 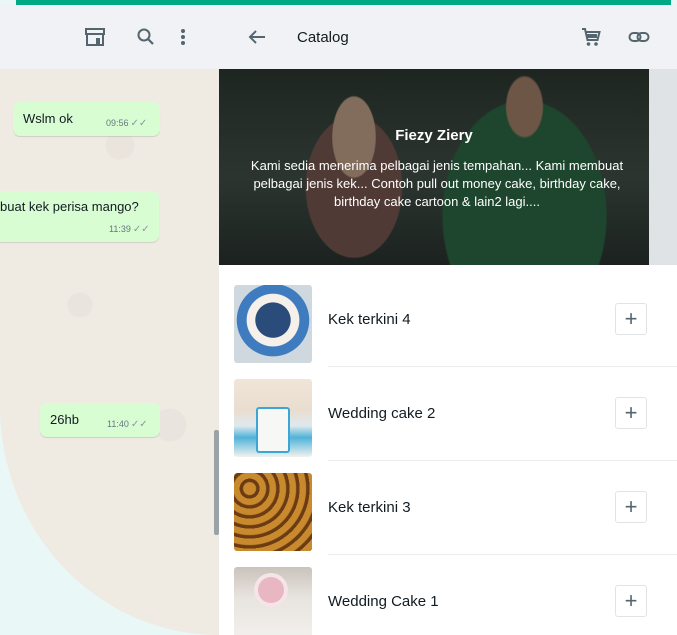 What do you see at coordinates (639, 37) in the screenshot?
I see `link-icon` at bounding box center [639, 37].